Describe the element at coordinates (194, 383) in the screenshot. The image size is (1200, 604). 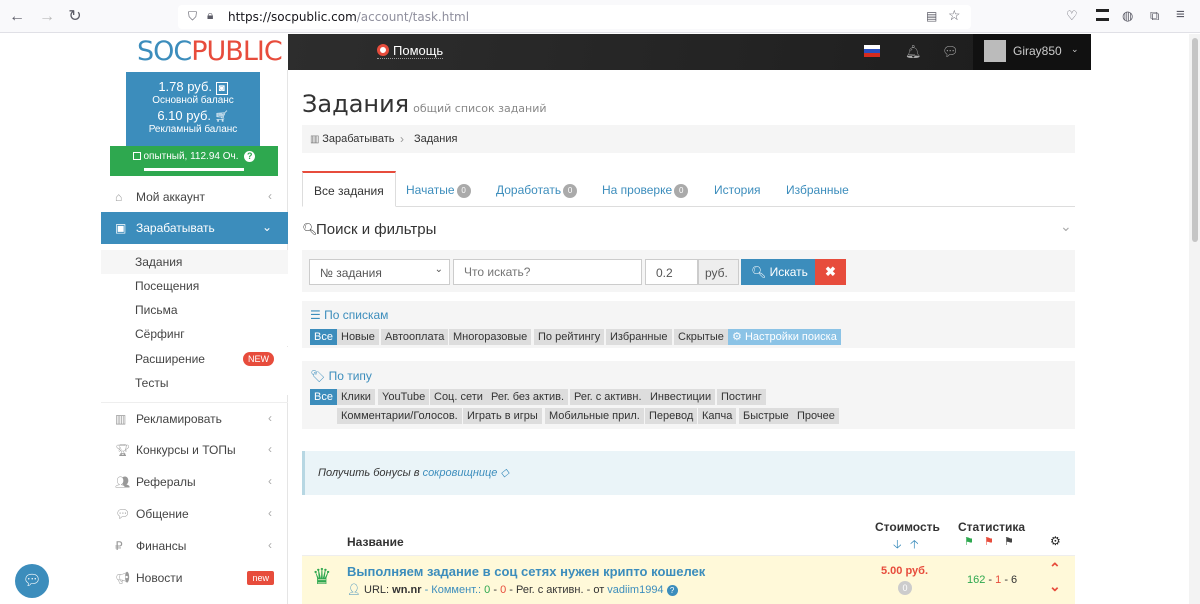
I see `submenu-tests: Тесты` at that location.